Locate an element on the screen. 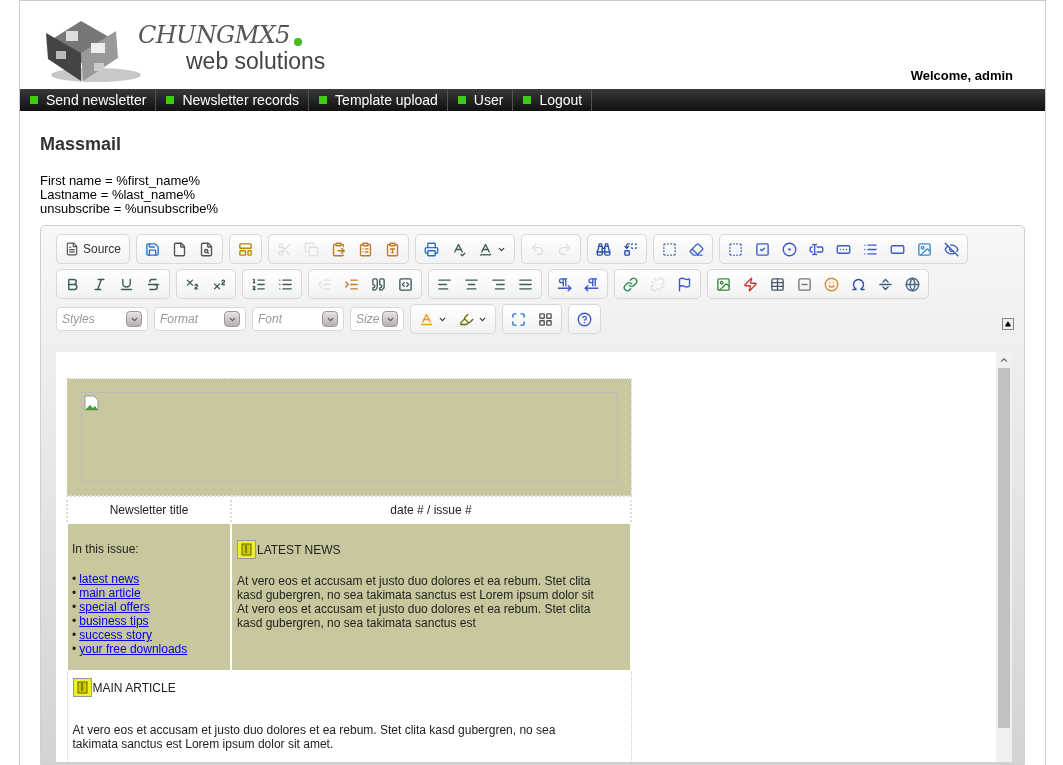 Image resolution: width=1063 pixels, height=765 pixels. align-right-icon is located at coordinates (498, 284).